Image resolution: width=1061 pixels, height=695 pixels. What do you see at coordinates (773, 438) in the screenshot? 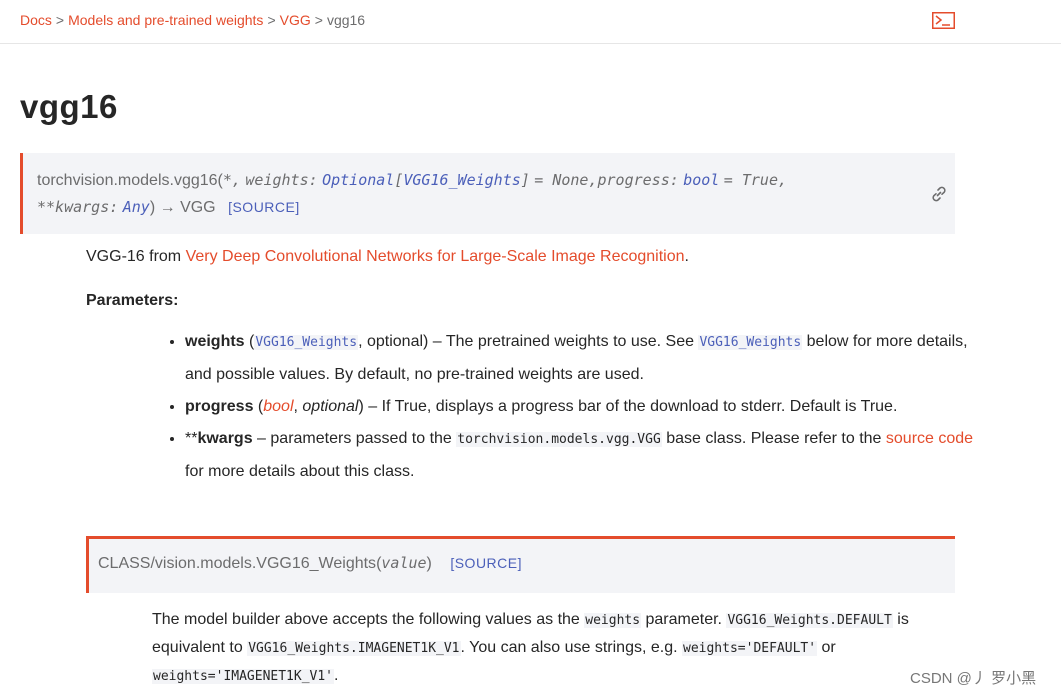
I see `param-text: base class. Please refer to the` at bounding box center [773, 438].